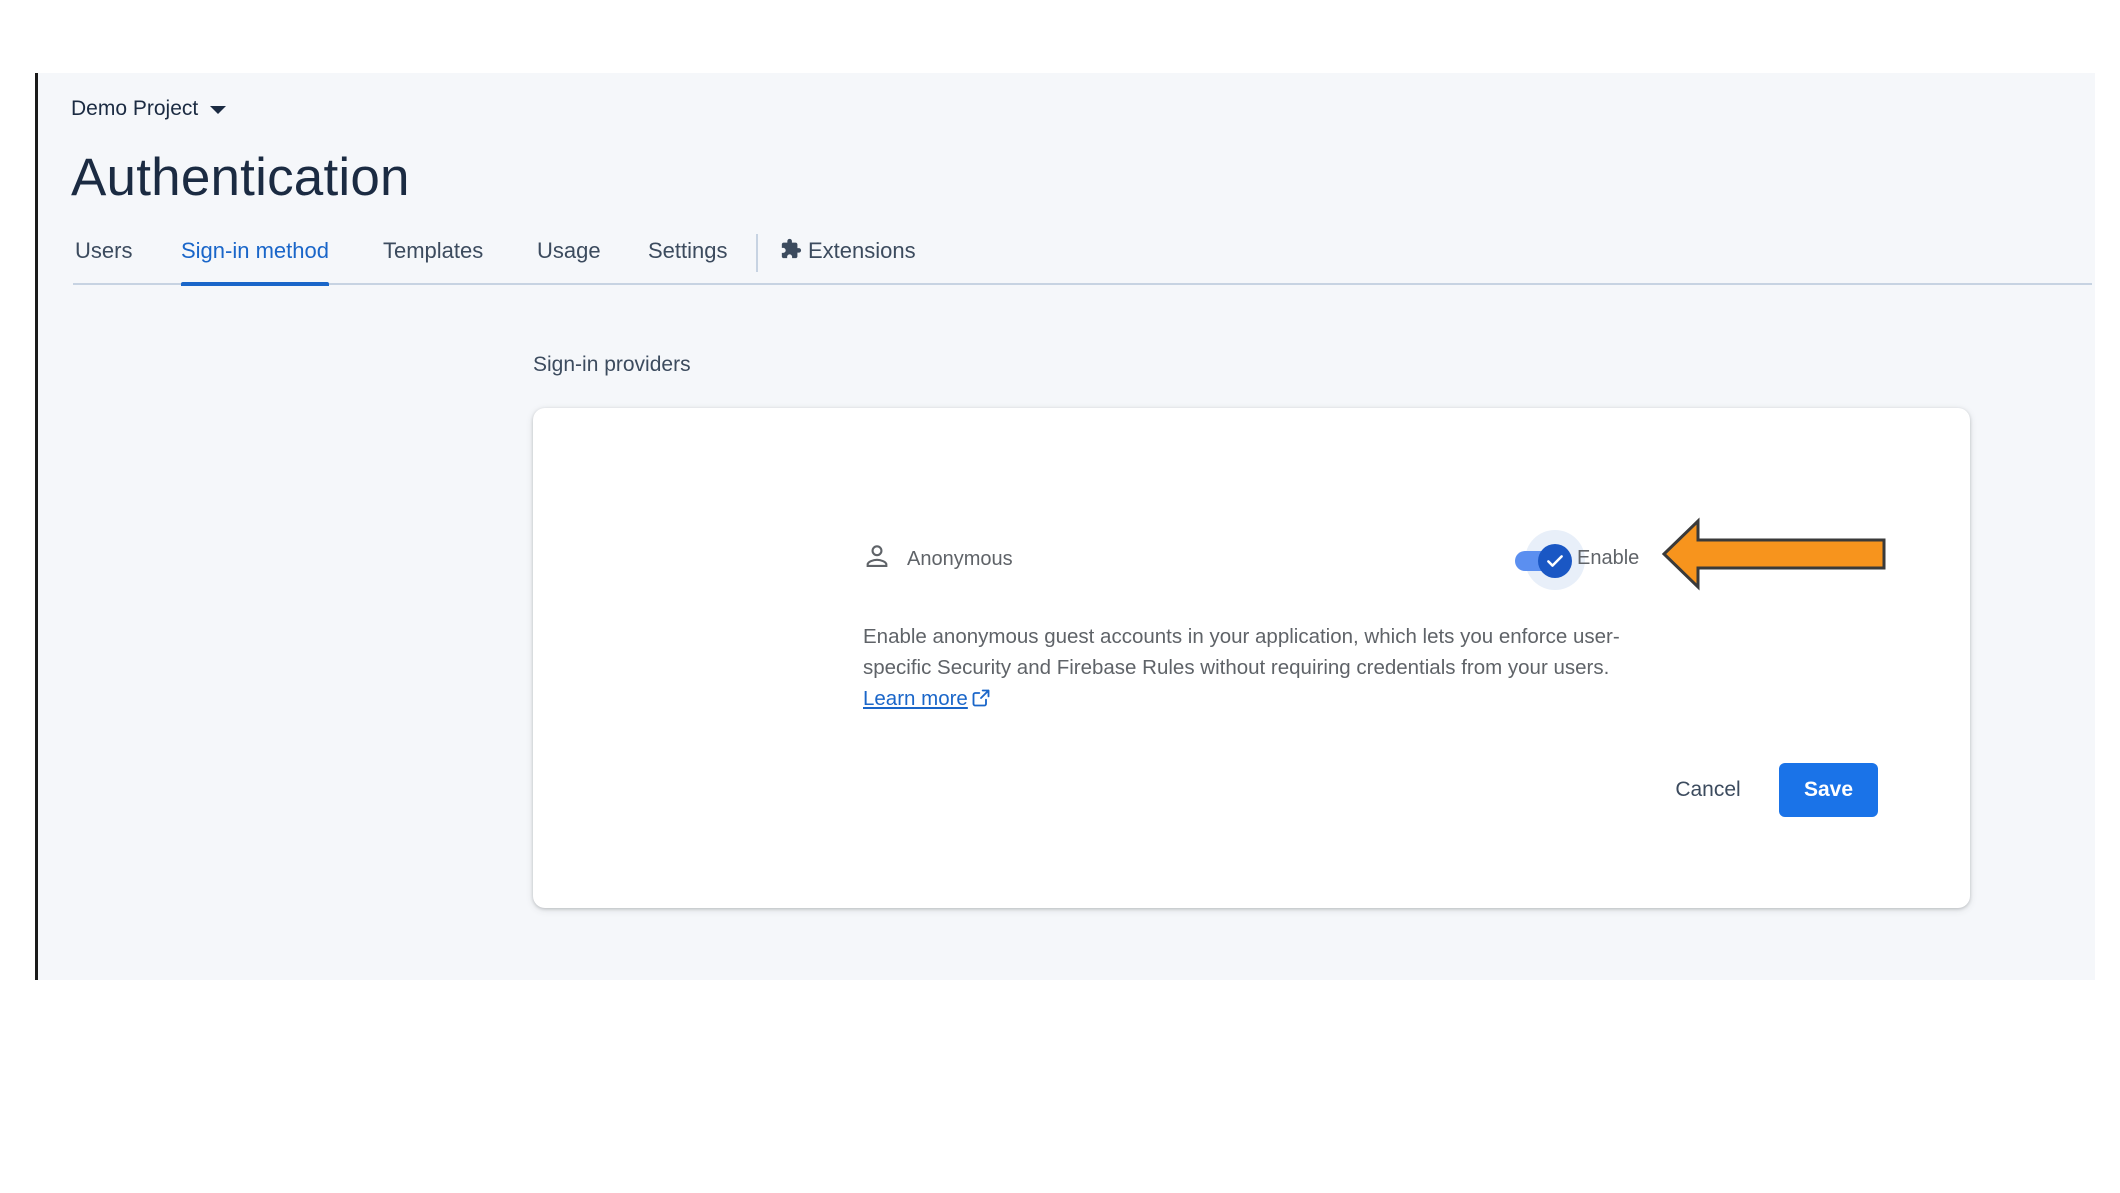  Describe the element at coordinates (862, 250) in the screenshot. I see `tab-extensions-label: Extensions` at that location.